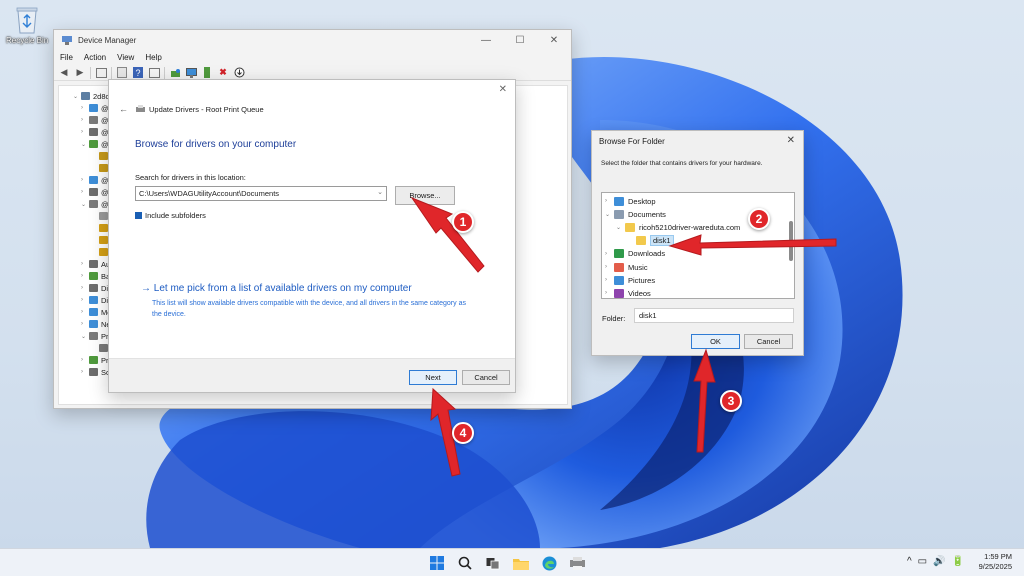 The width and height of the screenshot is (1024, 576). Describe the element at coordinates (678, 227) in the screenshot. I see `folder-tree-item: ⌄ ricoh5210driver-wareduta.com` at that location.